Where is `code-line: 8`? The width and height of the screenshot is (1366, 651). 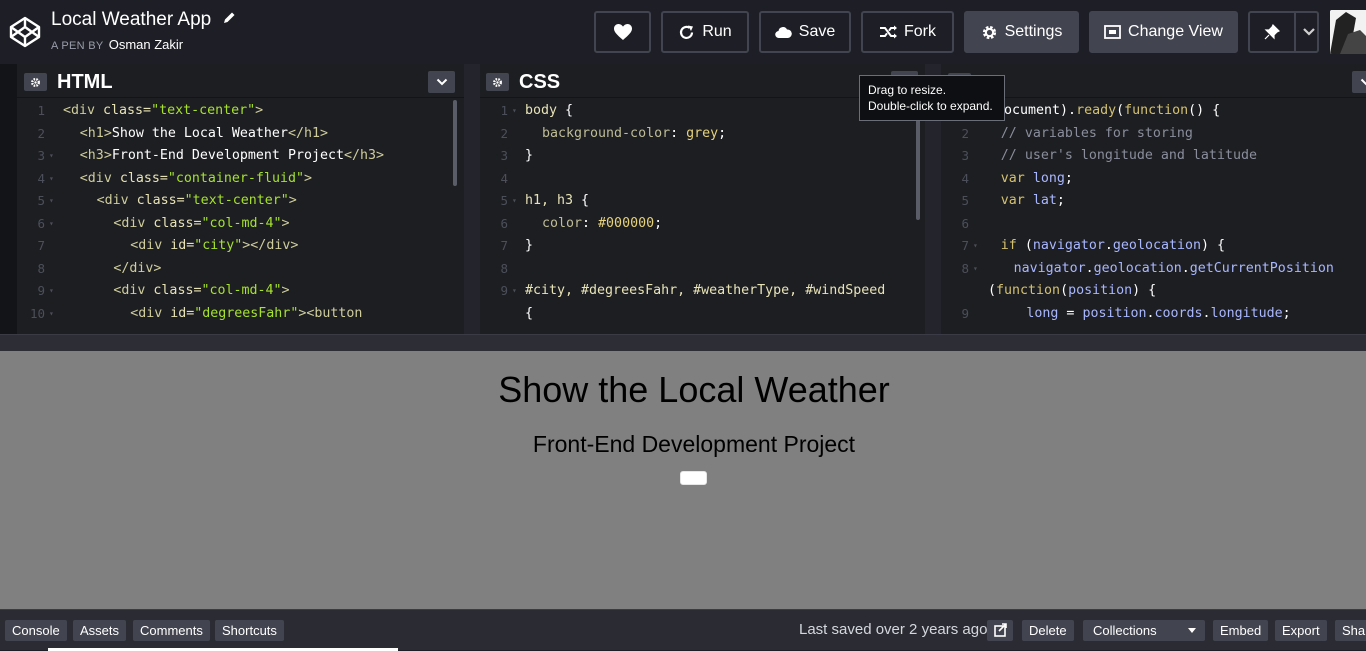
code-line: 8 is located at coordinates (702, 269).